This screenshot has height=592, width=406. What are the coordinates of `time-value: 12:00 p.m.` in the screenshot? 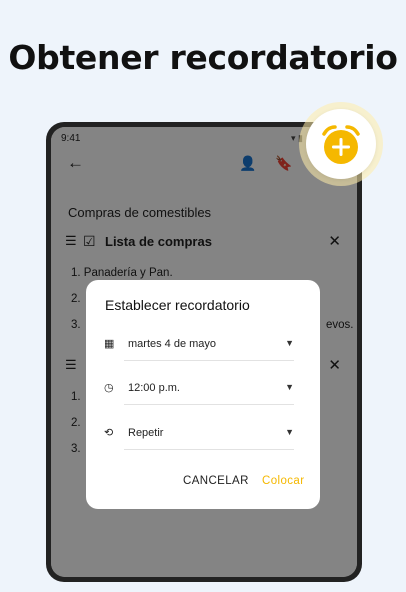 It's located at (154, 388).